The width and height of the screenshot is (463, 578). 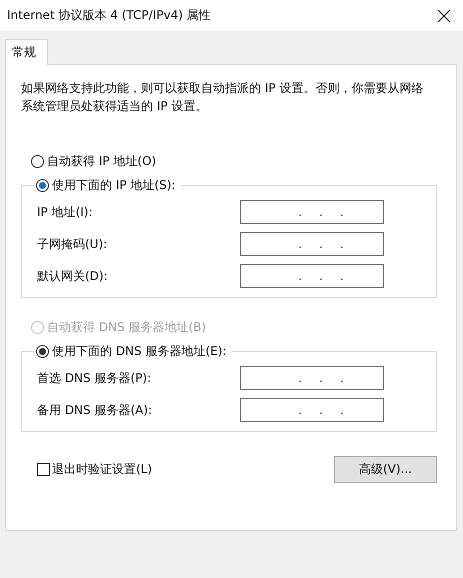 I want to click on tab: 常规, so click(x=26, y=52).